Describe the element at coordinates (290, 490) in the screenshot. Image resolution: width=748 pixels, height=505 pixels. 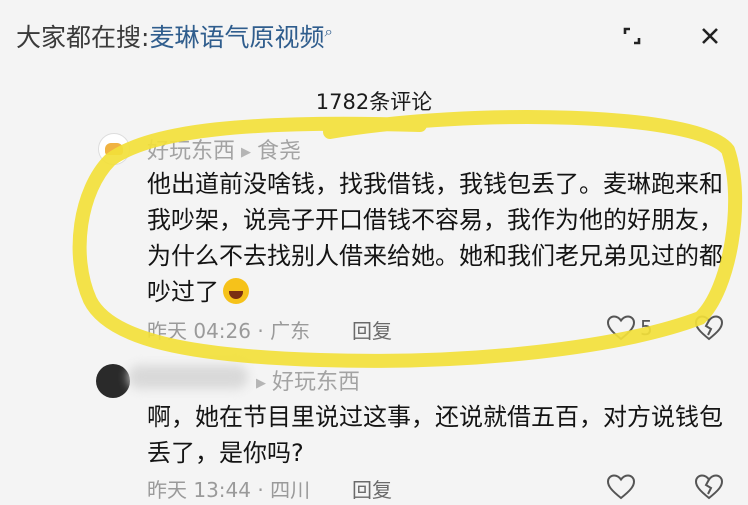
I see `comment-location: 四川` at that location.